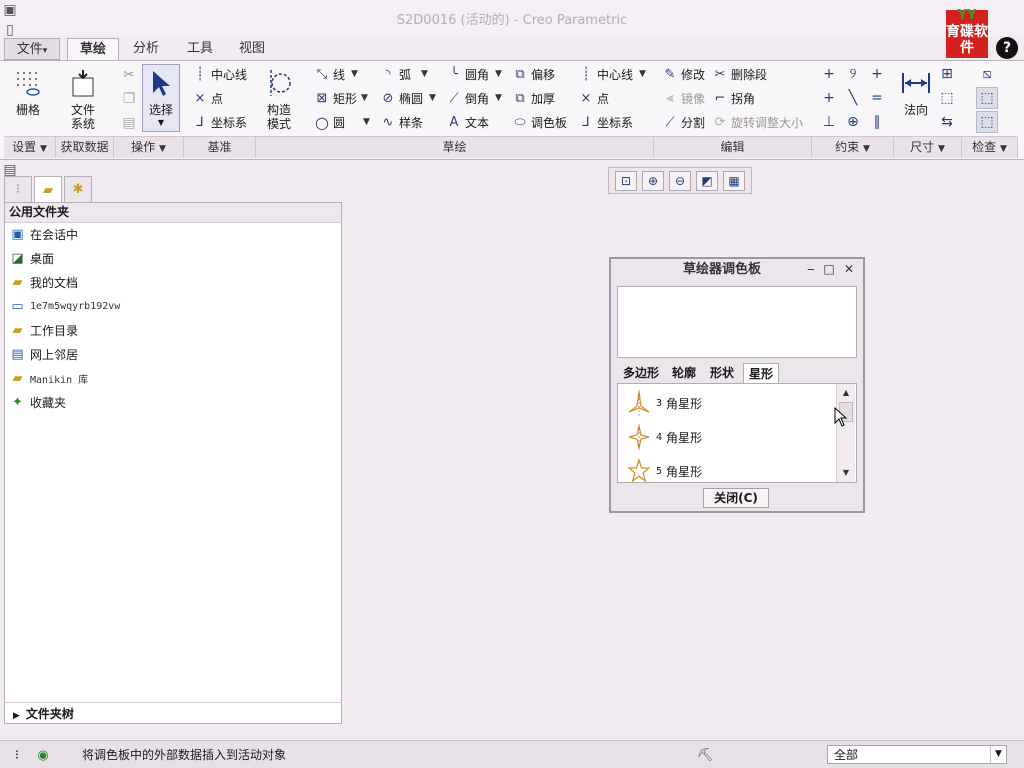 The height and width of the screenshot is (768, 1024). I want to click on file-system-button: 文件 系统, so click(83, 98).